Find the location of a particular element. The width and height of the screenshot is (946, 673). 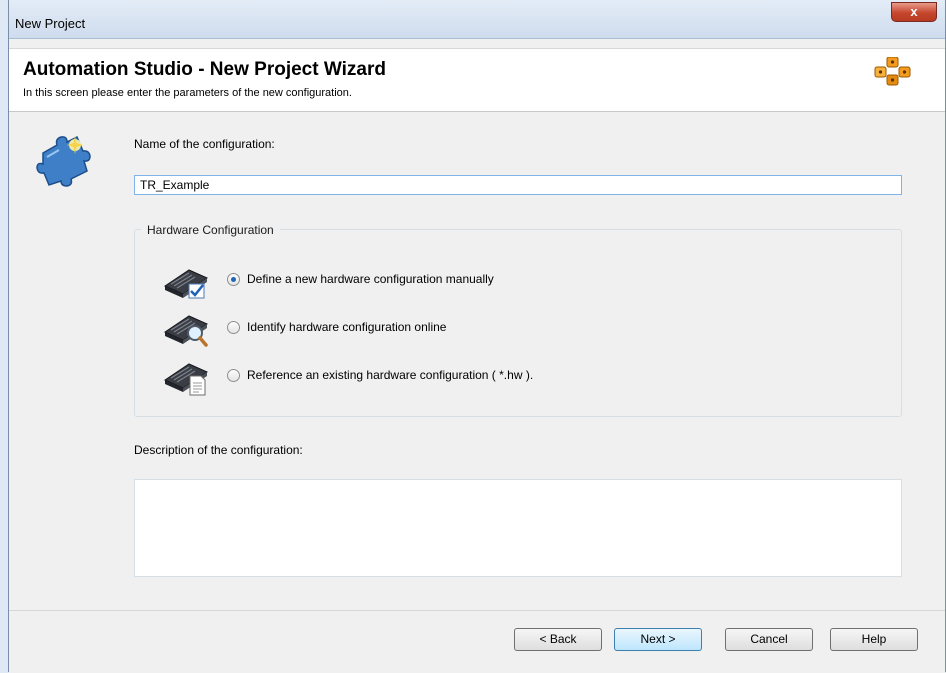

configuration-description-textarea is located at coordinates (518, 528).